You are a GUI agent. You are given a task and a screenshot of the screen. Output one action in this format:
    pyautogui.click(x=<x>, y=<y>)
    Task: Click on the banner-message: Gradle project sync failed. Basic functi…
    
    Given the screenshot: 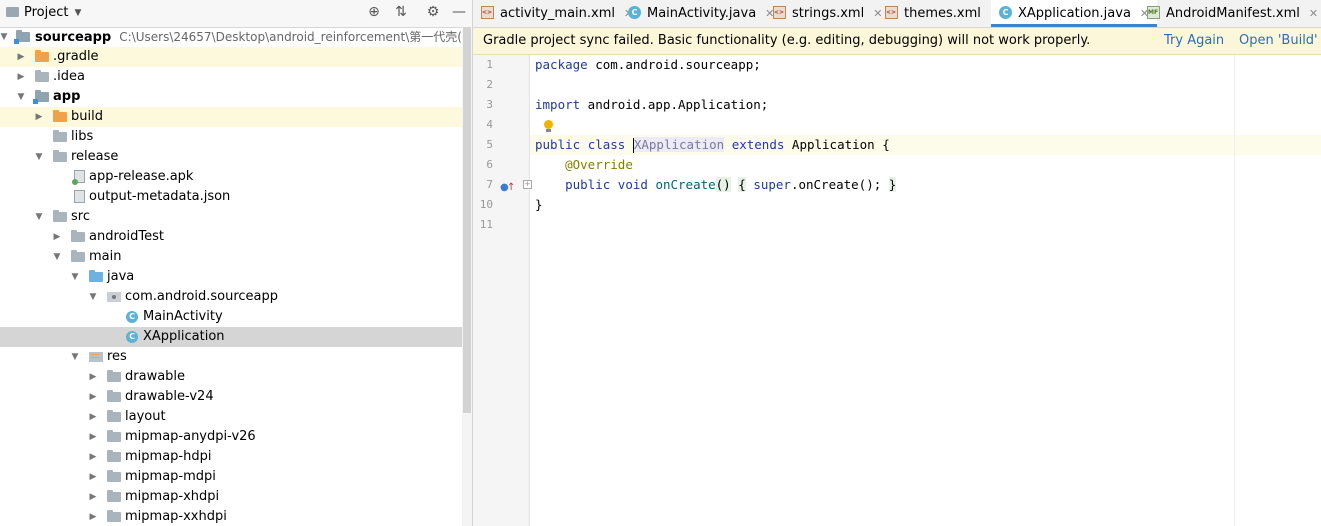 What is the action you would take?
    pyautogui.click(x=787, y=40)
    